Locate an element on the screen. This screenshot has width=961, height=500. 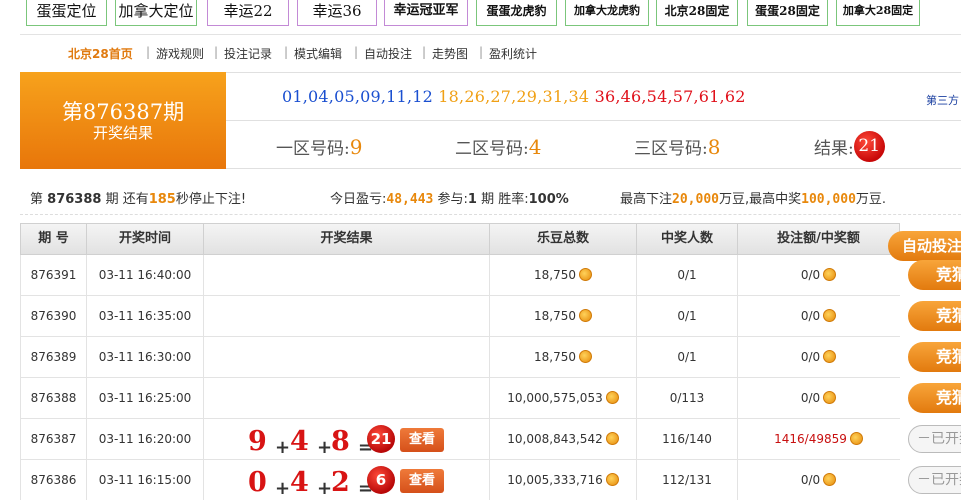
zone1-label: 一区号码: is located at coordinates (313, 149).